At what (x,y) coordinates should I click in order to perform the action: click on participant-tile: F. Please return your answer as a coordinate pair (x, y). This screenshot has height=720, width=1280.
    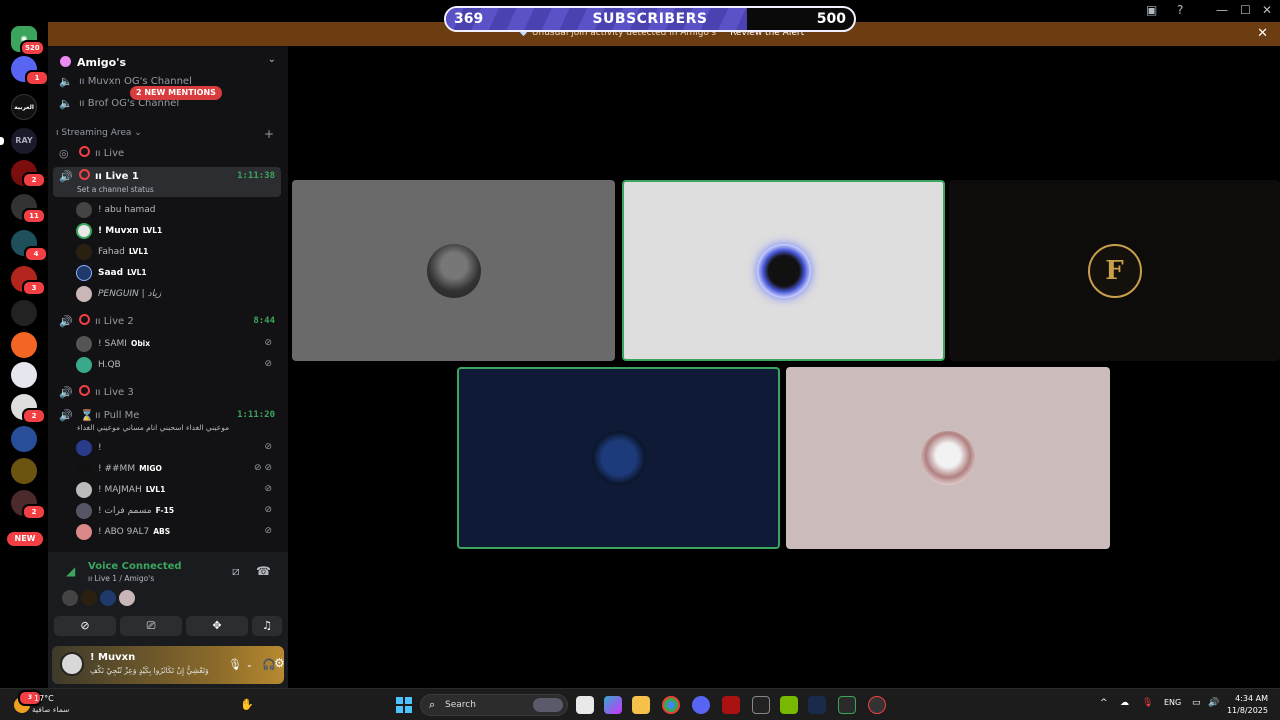
    Looking at the image, I should click on (1114, 270).